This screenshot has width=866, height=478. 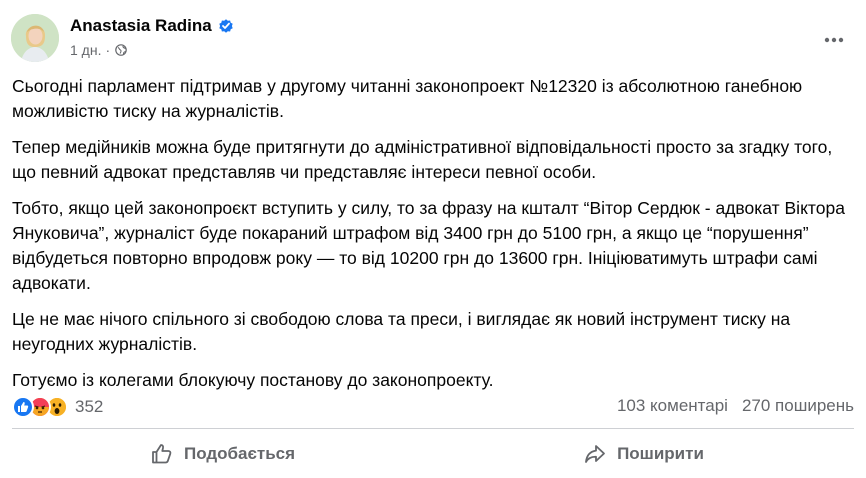 What do you see at coordinates (89, 407) in the screenshot?
I see `reactions-count: 352` at bounding box center [89, 407].